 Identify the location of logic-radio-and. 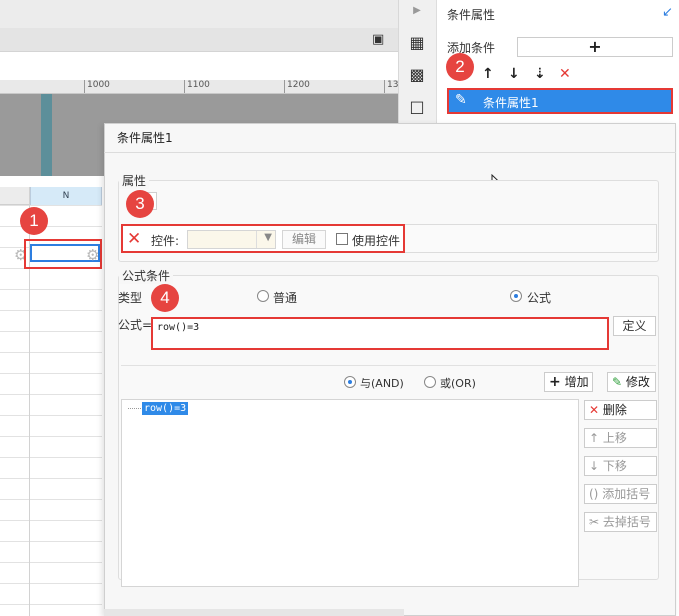
(350, 382).